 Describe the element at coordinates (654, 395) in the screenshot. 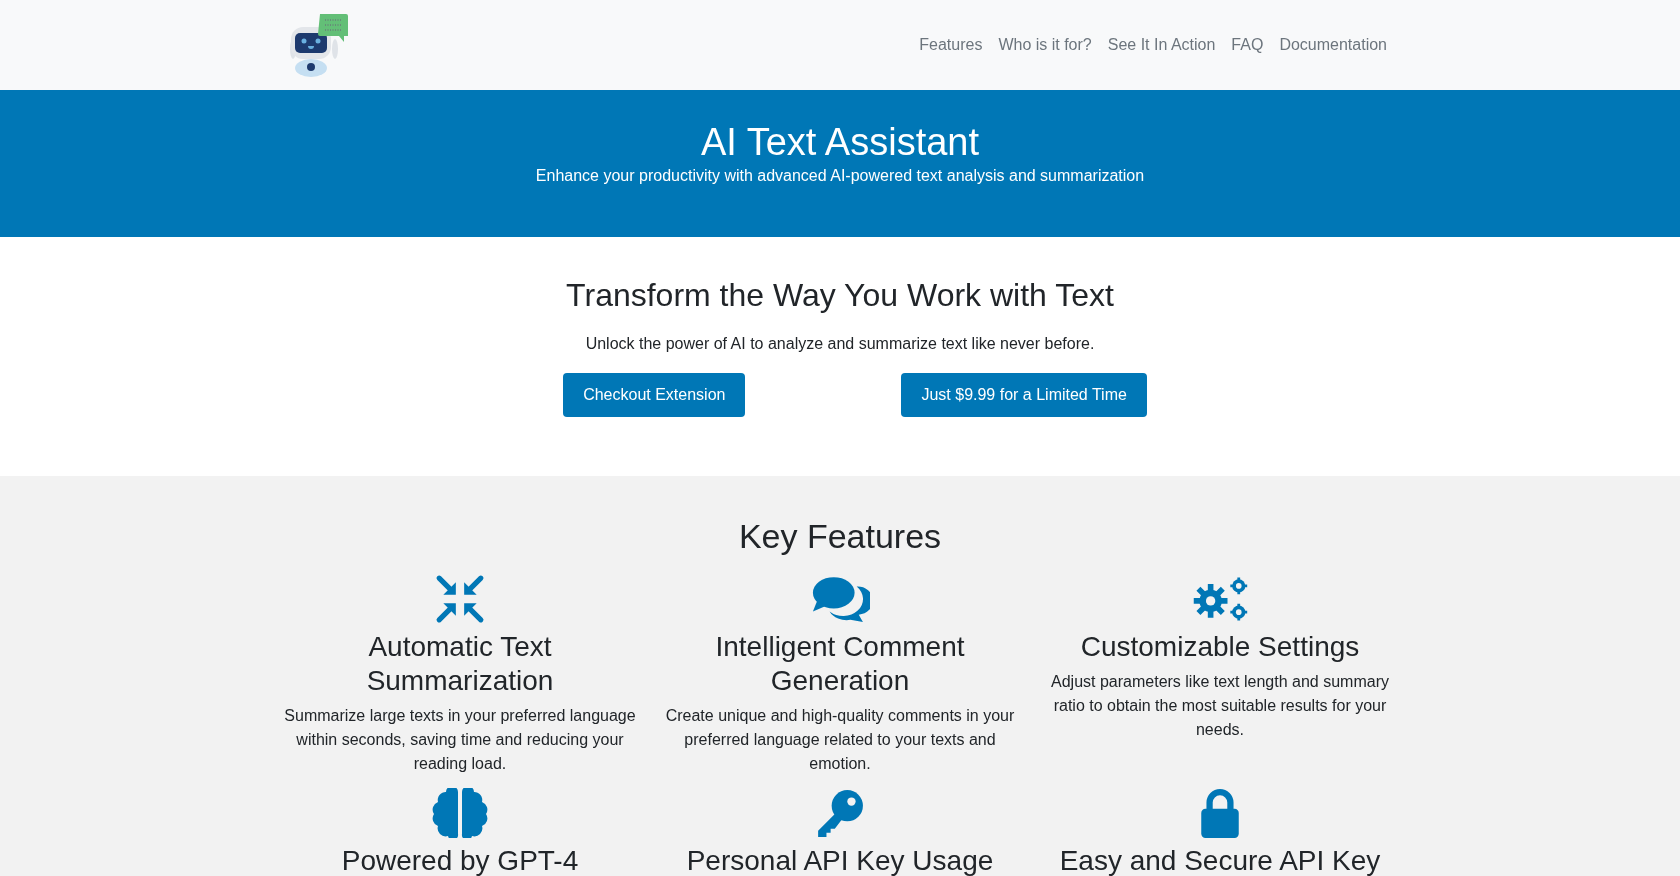

I see `cta-button: Checkout Extension` at that location.